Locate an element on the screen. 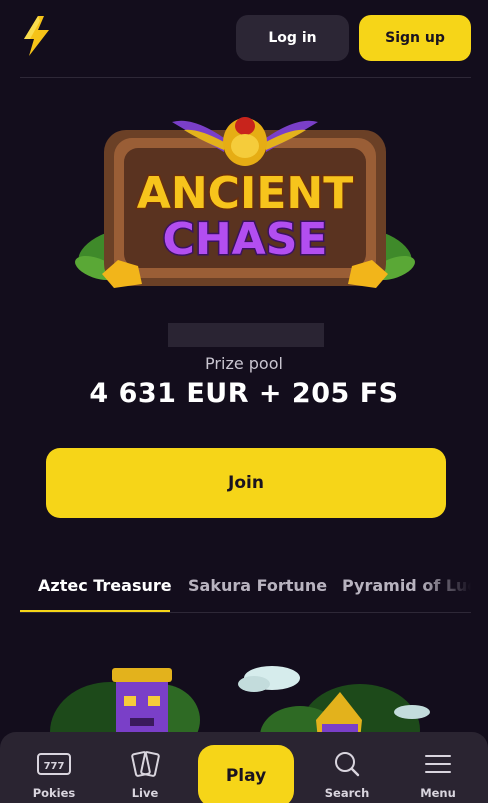 The height and width of the screenshot is (803, 488). ancient-chase-banner: ANCIENT CHASE is located at coordinates (245, 202).